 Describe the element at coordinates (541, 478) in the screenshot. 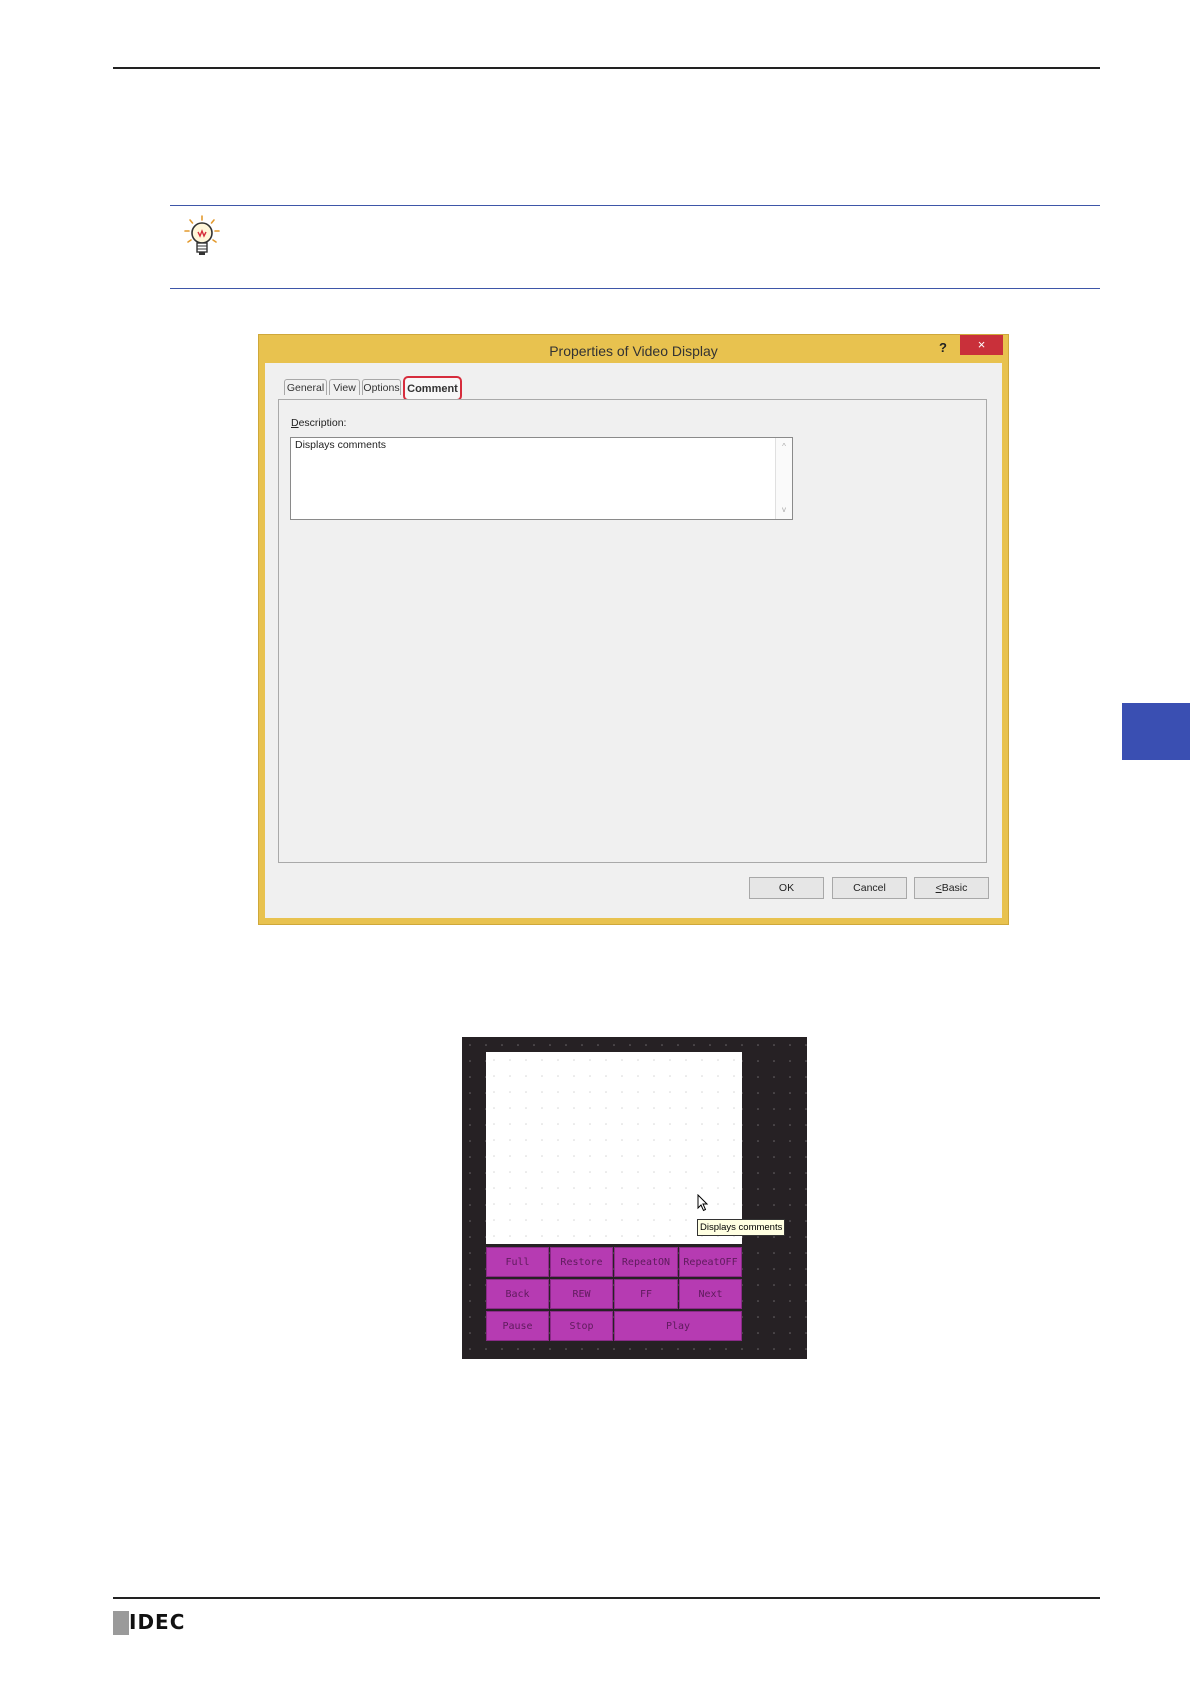

I see `description-textarea: Displays comments ^ v` at that location.